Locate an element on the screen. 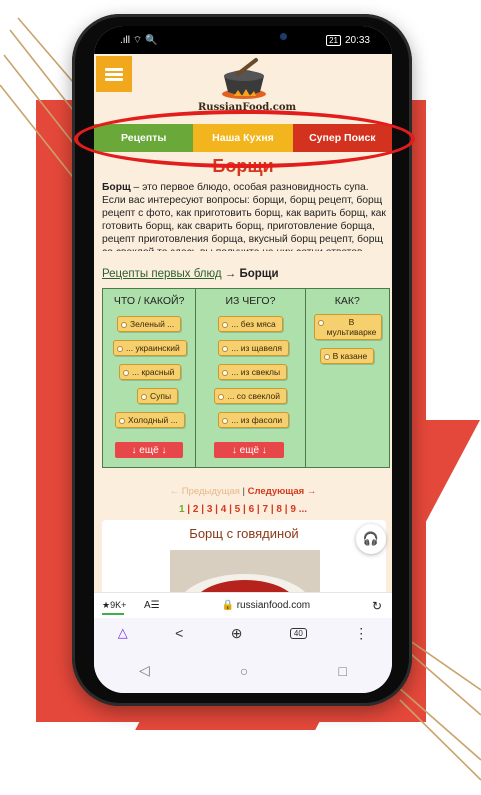 The image size is (481, 795). share-icon: < is located at coordinates (179, 633).